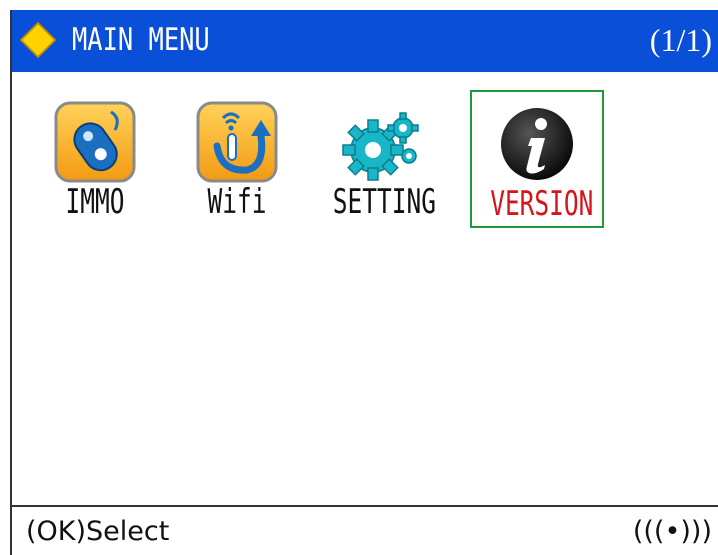 The width and height of the screenshot is (718, 555). What do you see at coordinates (537, 144) in the screenshot?
I see `info-icon` at bounding box center [537, 144].